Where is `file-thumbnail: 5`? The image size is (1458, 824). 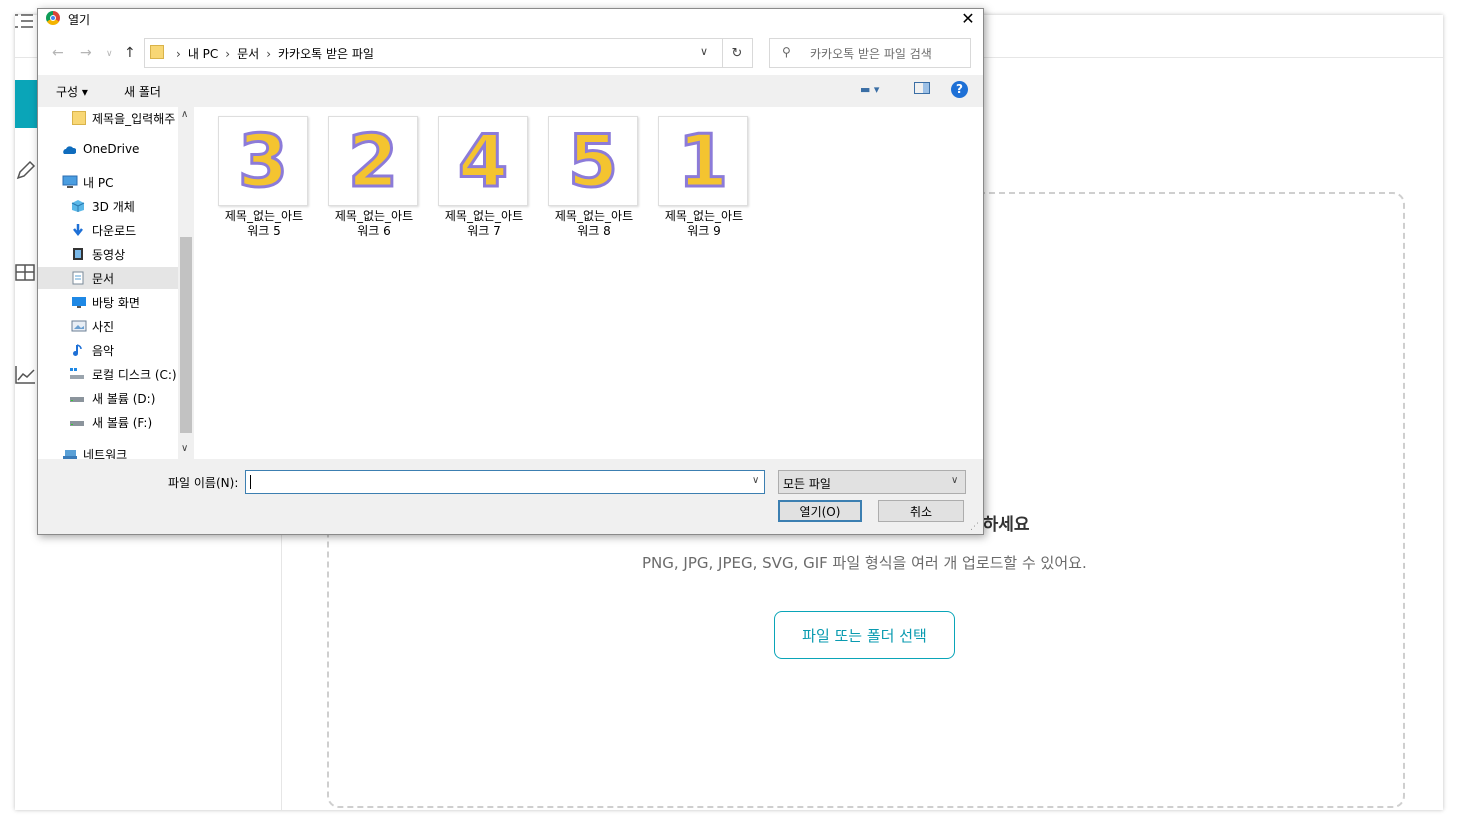 file-thumbnail: 5 is located at coordinates (593, 161).